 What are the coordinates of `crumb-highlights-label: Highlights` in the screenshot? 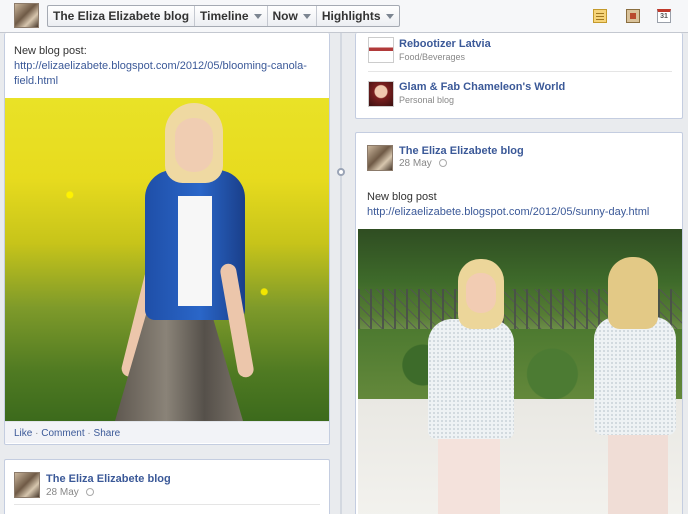 It's located at (351, 16).